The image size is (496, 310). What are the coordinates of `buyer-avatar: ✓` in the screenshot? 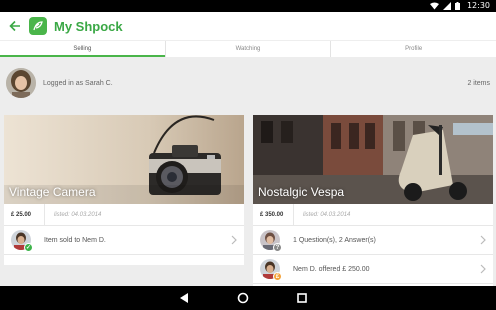 It's located at (22, 241).